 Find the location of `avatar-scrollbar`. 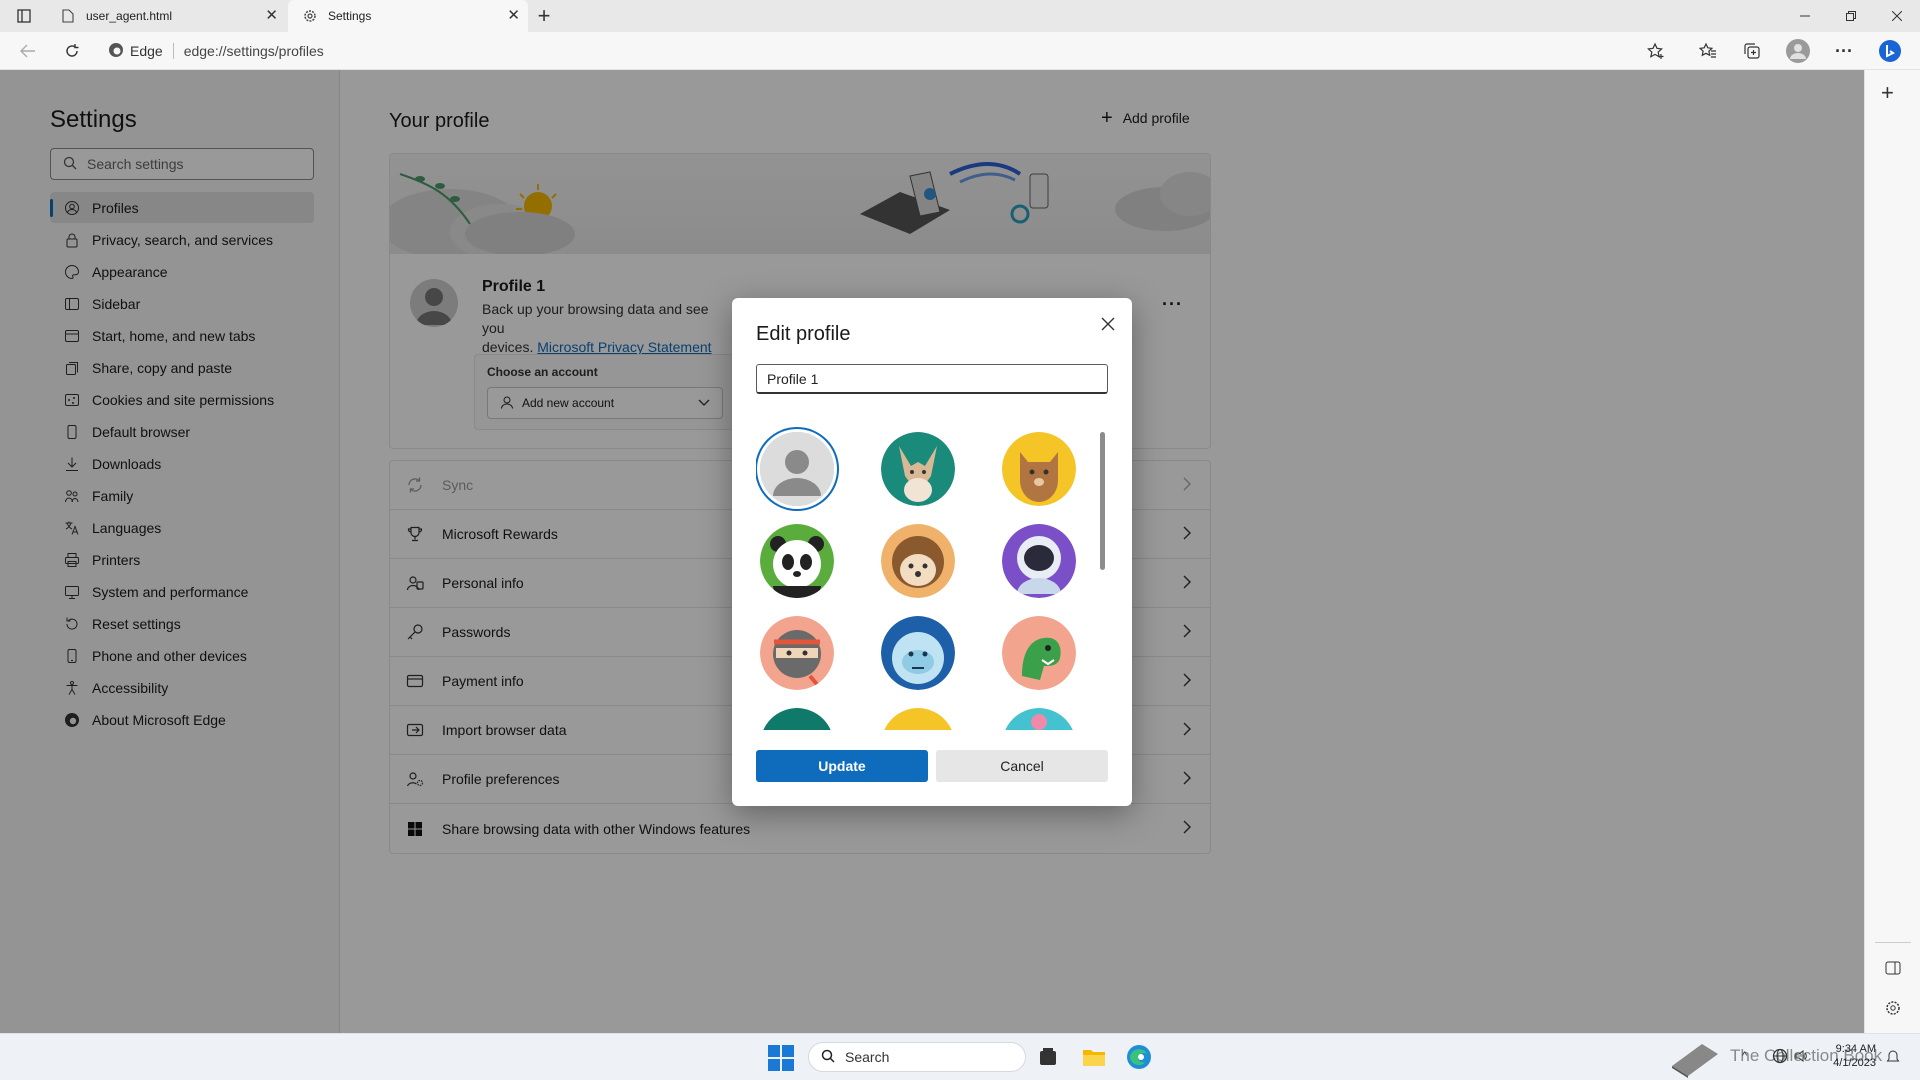

avatar-scrollbar is located at coordinates (1102, 501).